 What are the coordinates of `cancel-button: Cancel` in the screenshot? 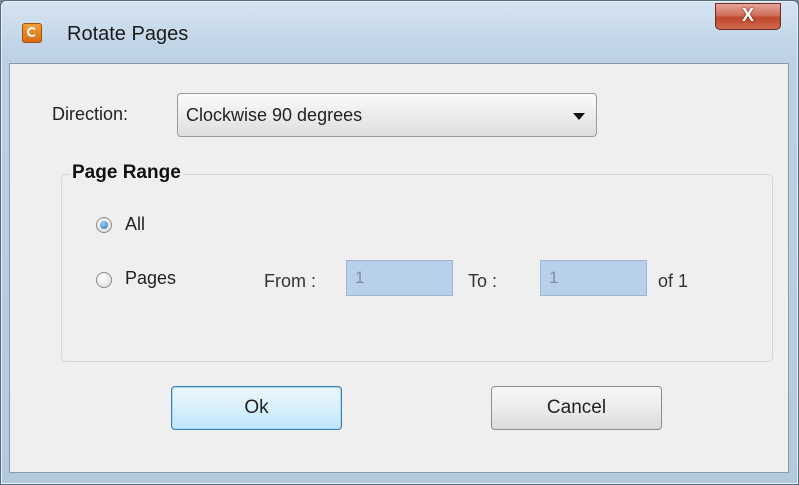 It's located at (576, 408).